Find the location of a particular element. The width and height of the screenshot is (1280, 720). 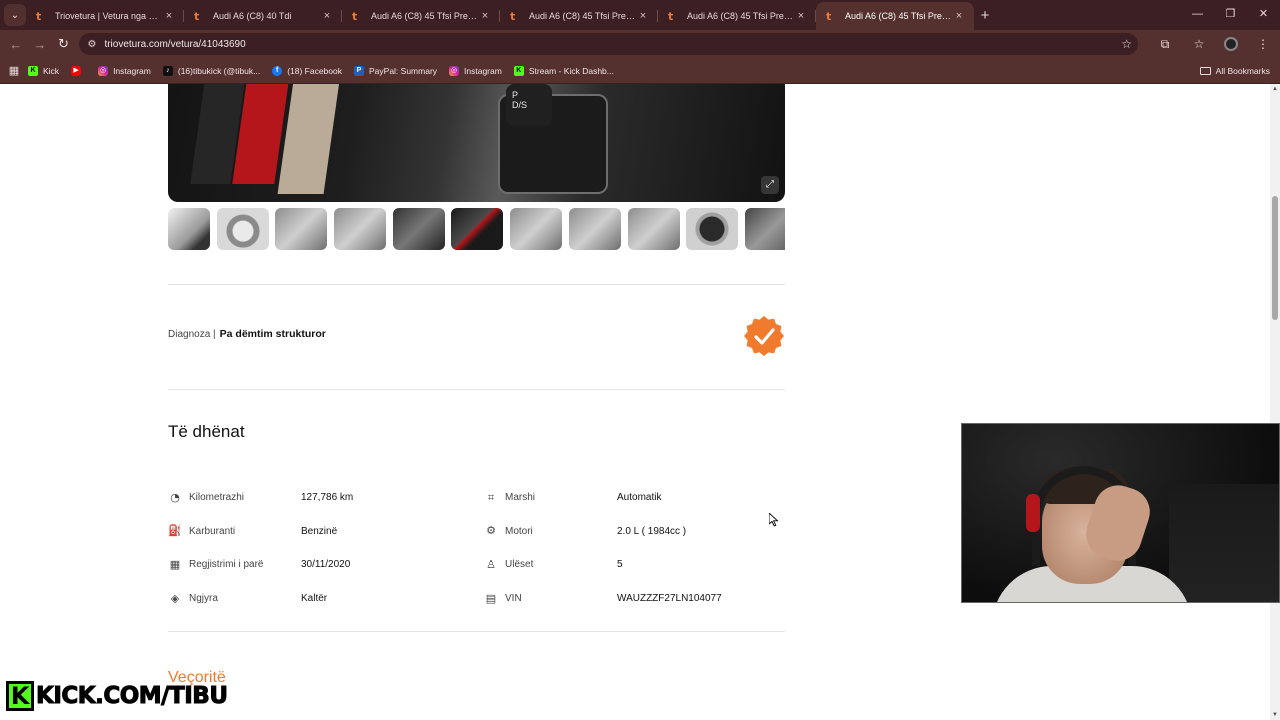

address-bar: ⚙ triovetura.com/vetura/41043690 ☆ is located at coordinates (608, 44).